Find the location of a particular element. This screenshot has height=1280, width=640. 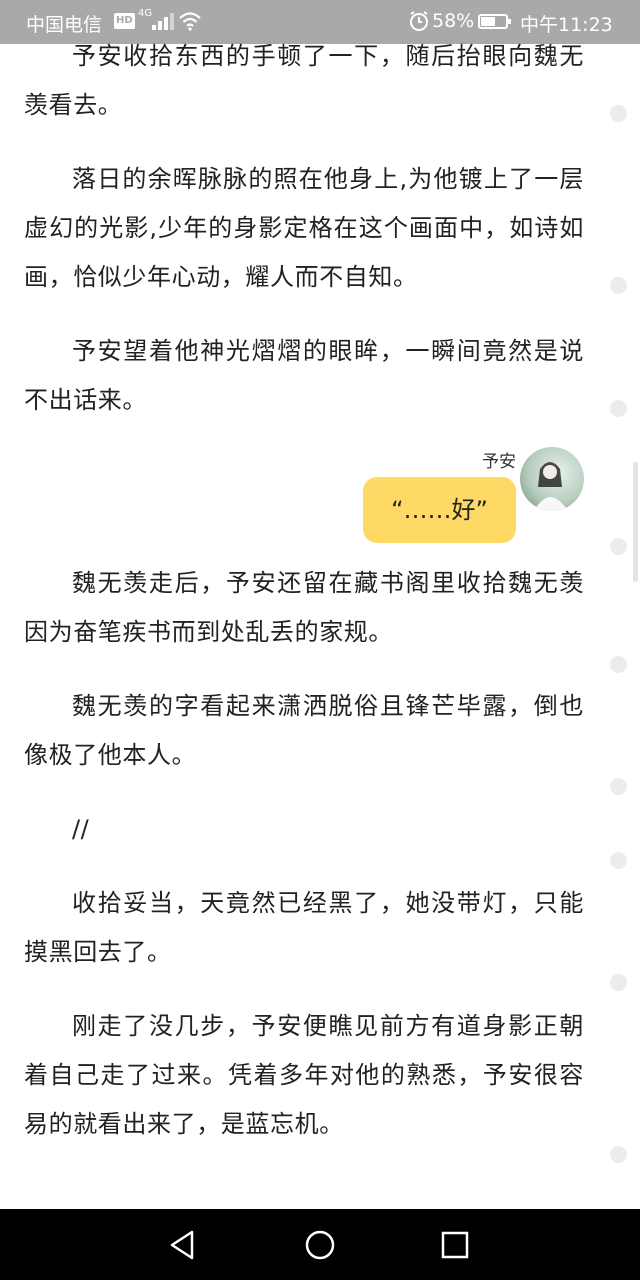

chat-speaker-name: 予安 is located at coordinates (499, 462).